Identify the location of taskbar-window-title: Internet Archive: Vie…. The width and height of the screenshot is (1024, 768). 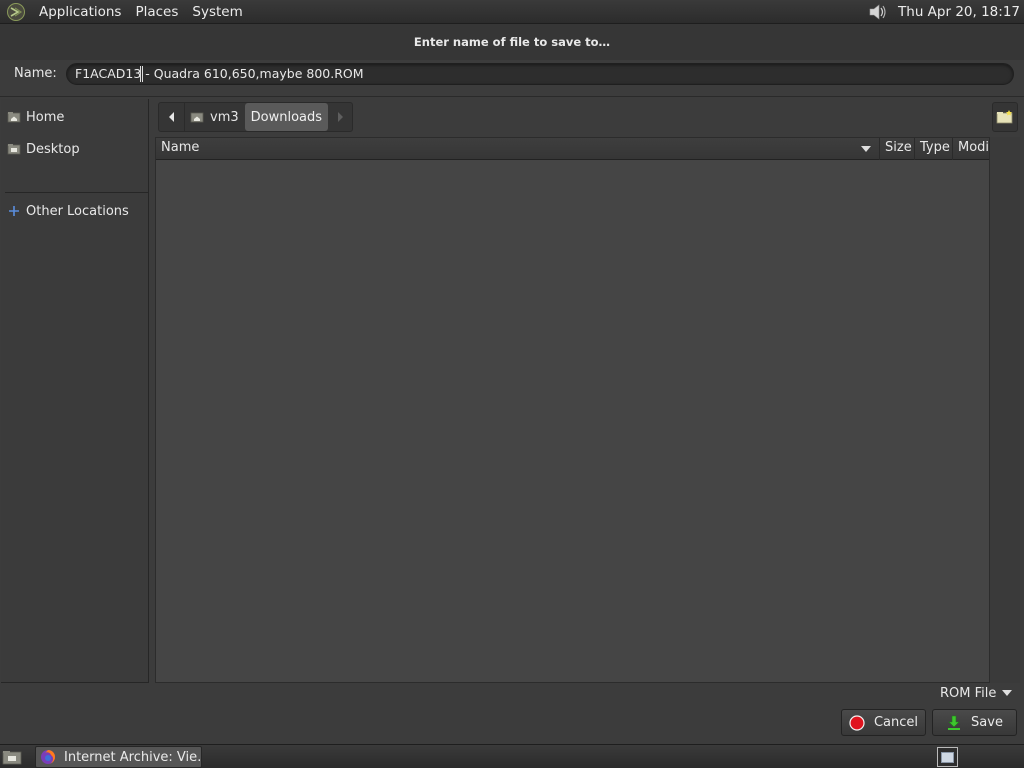
(133, 757).